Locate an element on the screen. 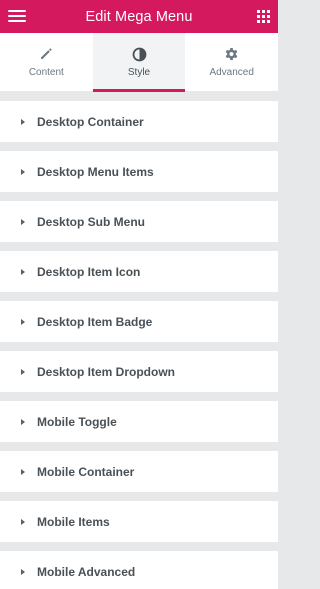  section-desktop-menu-items: Desktop Menu Items is located at coordinates (139, 171).